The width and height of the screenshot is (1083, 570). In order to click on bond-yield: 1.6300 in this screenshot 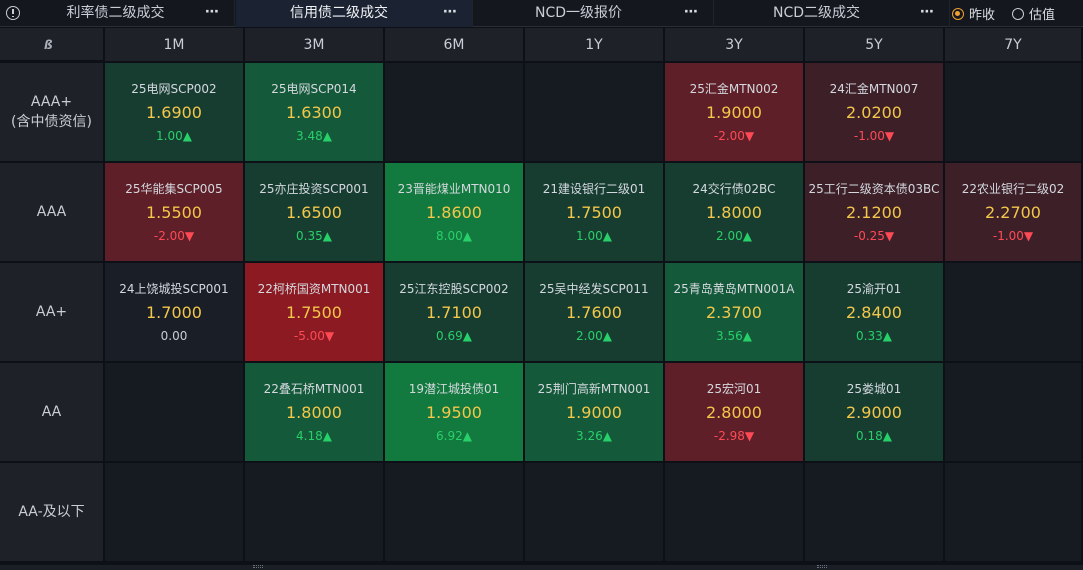, I will do `click(314, 112)`.